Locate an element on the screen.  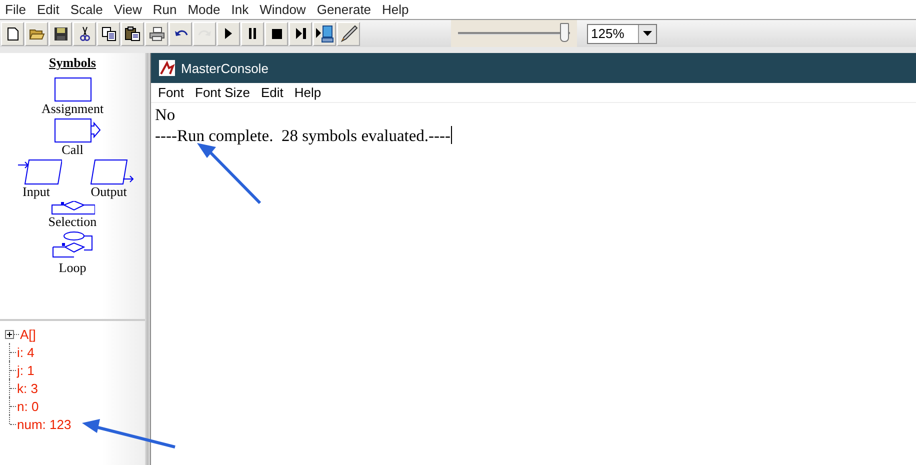
output-symbol-icon is located at coordinates (112, 172).